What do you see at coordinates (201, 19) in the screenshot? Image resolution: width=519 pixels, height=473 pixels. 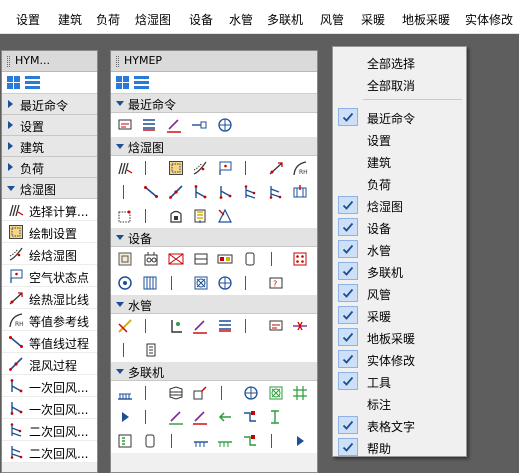 I see `menu-equipment: 设备` at bounding box center [201, 19].